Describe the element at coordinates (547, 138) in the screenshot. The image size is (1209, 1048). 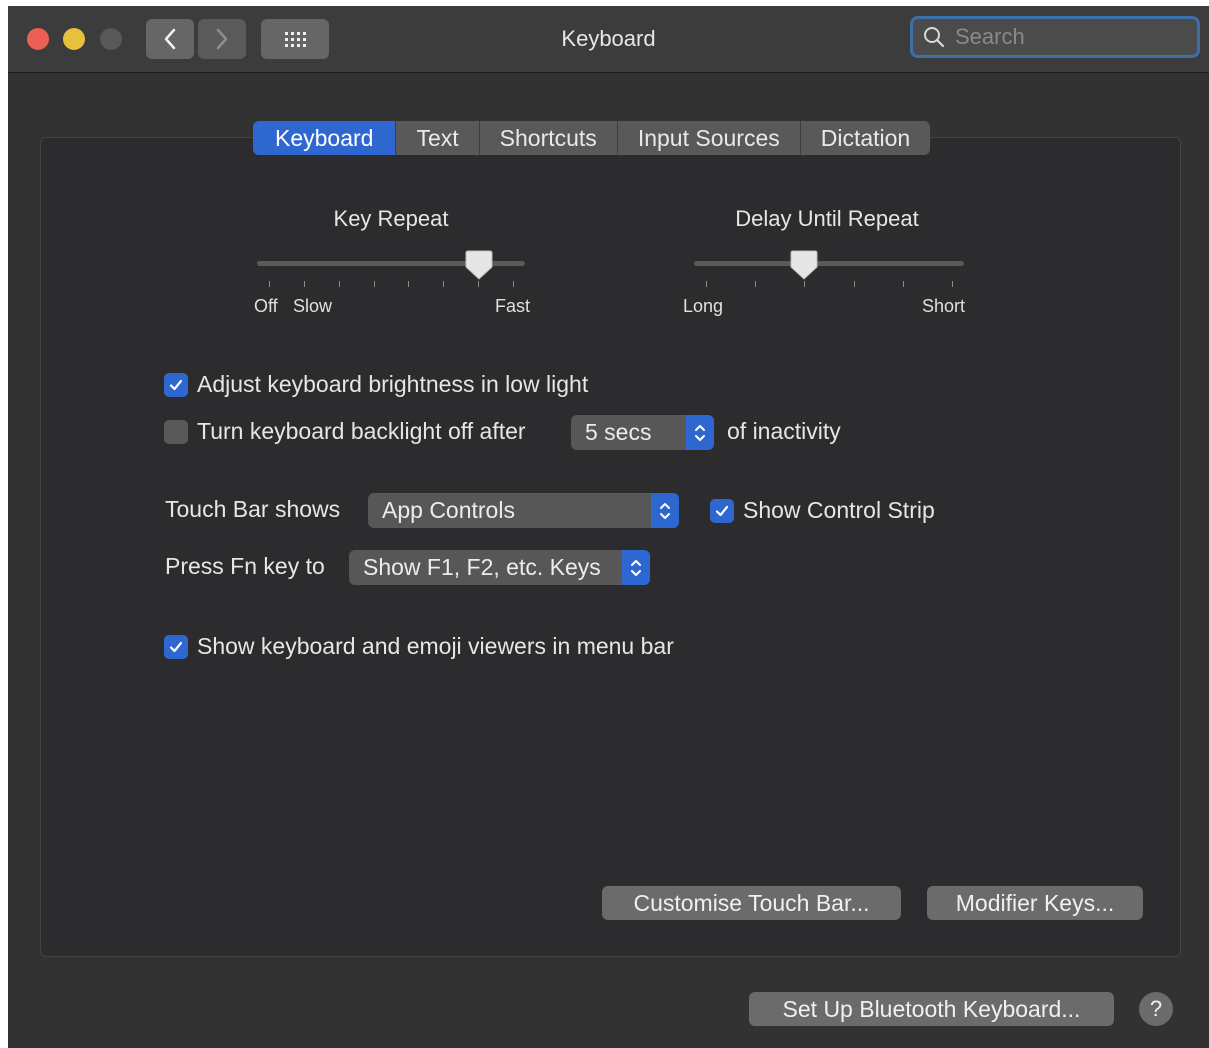
I see `tab-shortcuts: Shortcuts` at that location.